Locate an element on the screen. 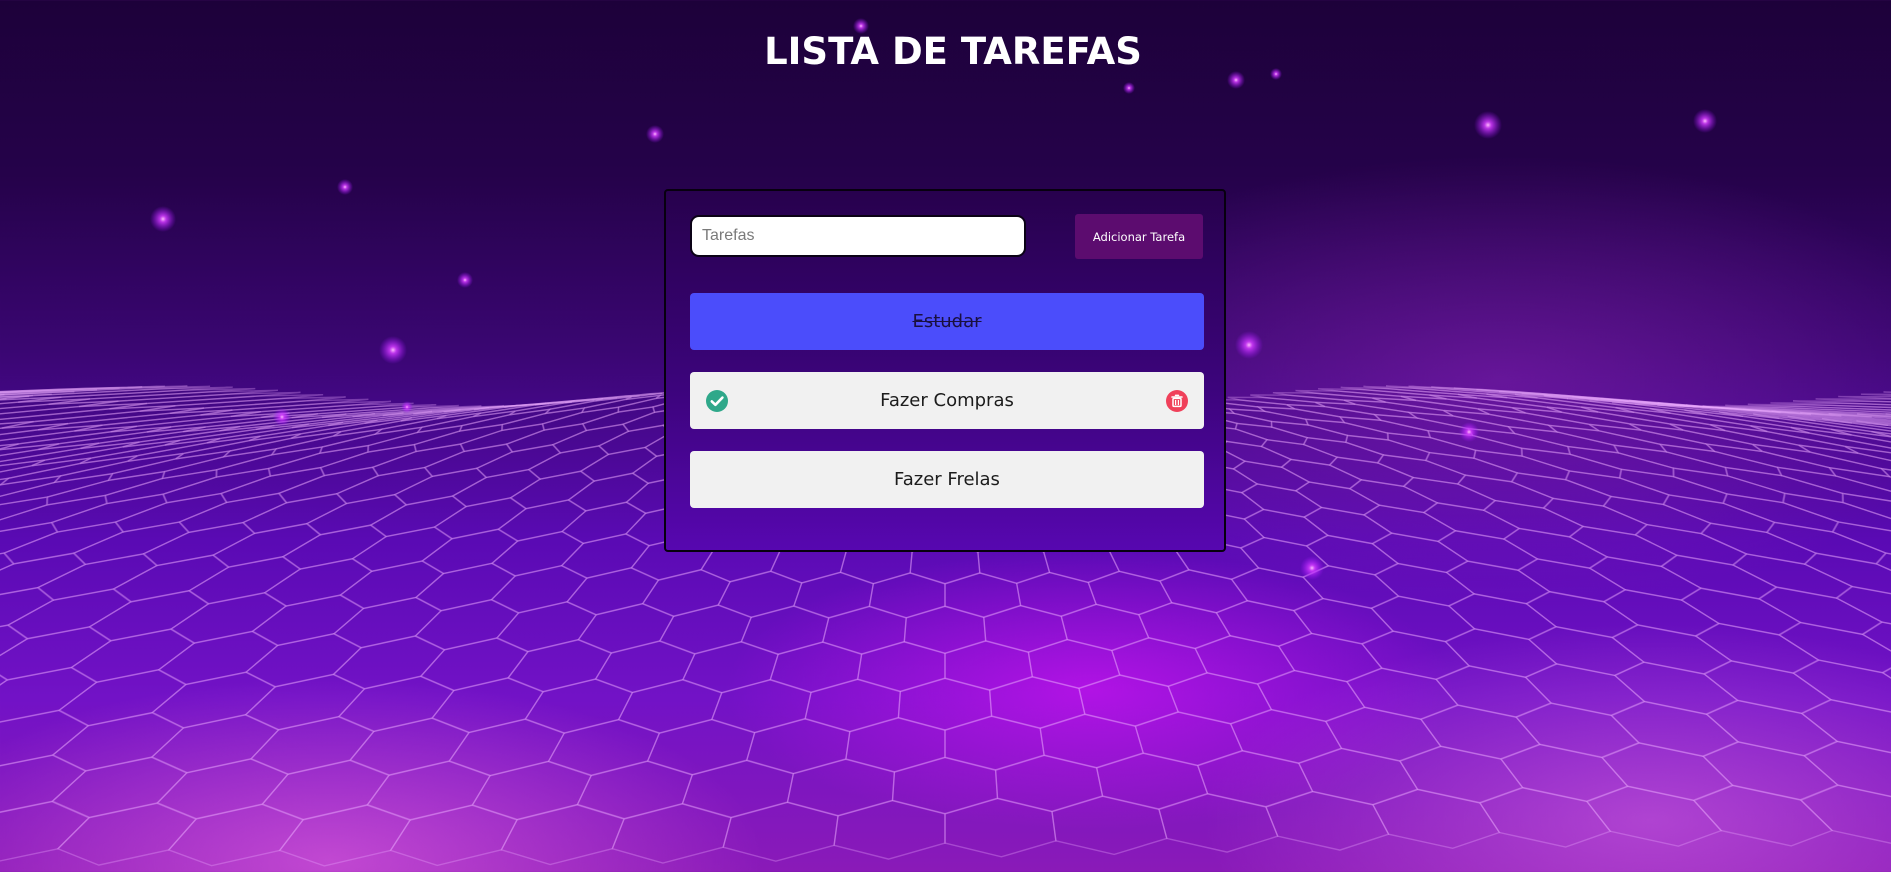 The width and height of the screenshot is (1891, 872). task-item: Fazer Compras is located at coordinates (947, 400).